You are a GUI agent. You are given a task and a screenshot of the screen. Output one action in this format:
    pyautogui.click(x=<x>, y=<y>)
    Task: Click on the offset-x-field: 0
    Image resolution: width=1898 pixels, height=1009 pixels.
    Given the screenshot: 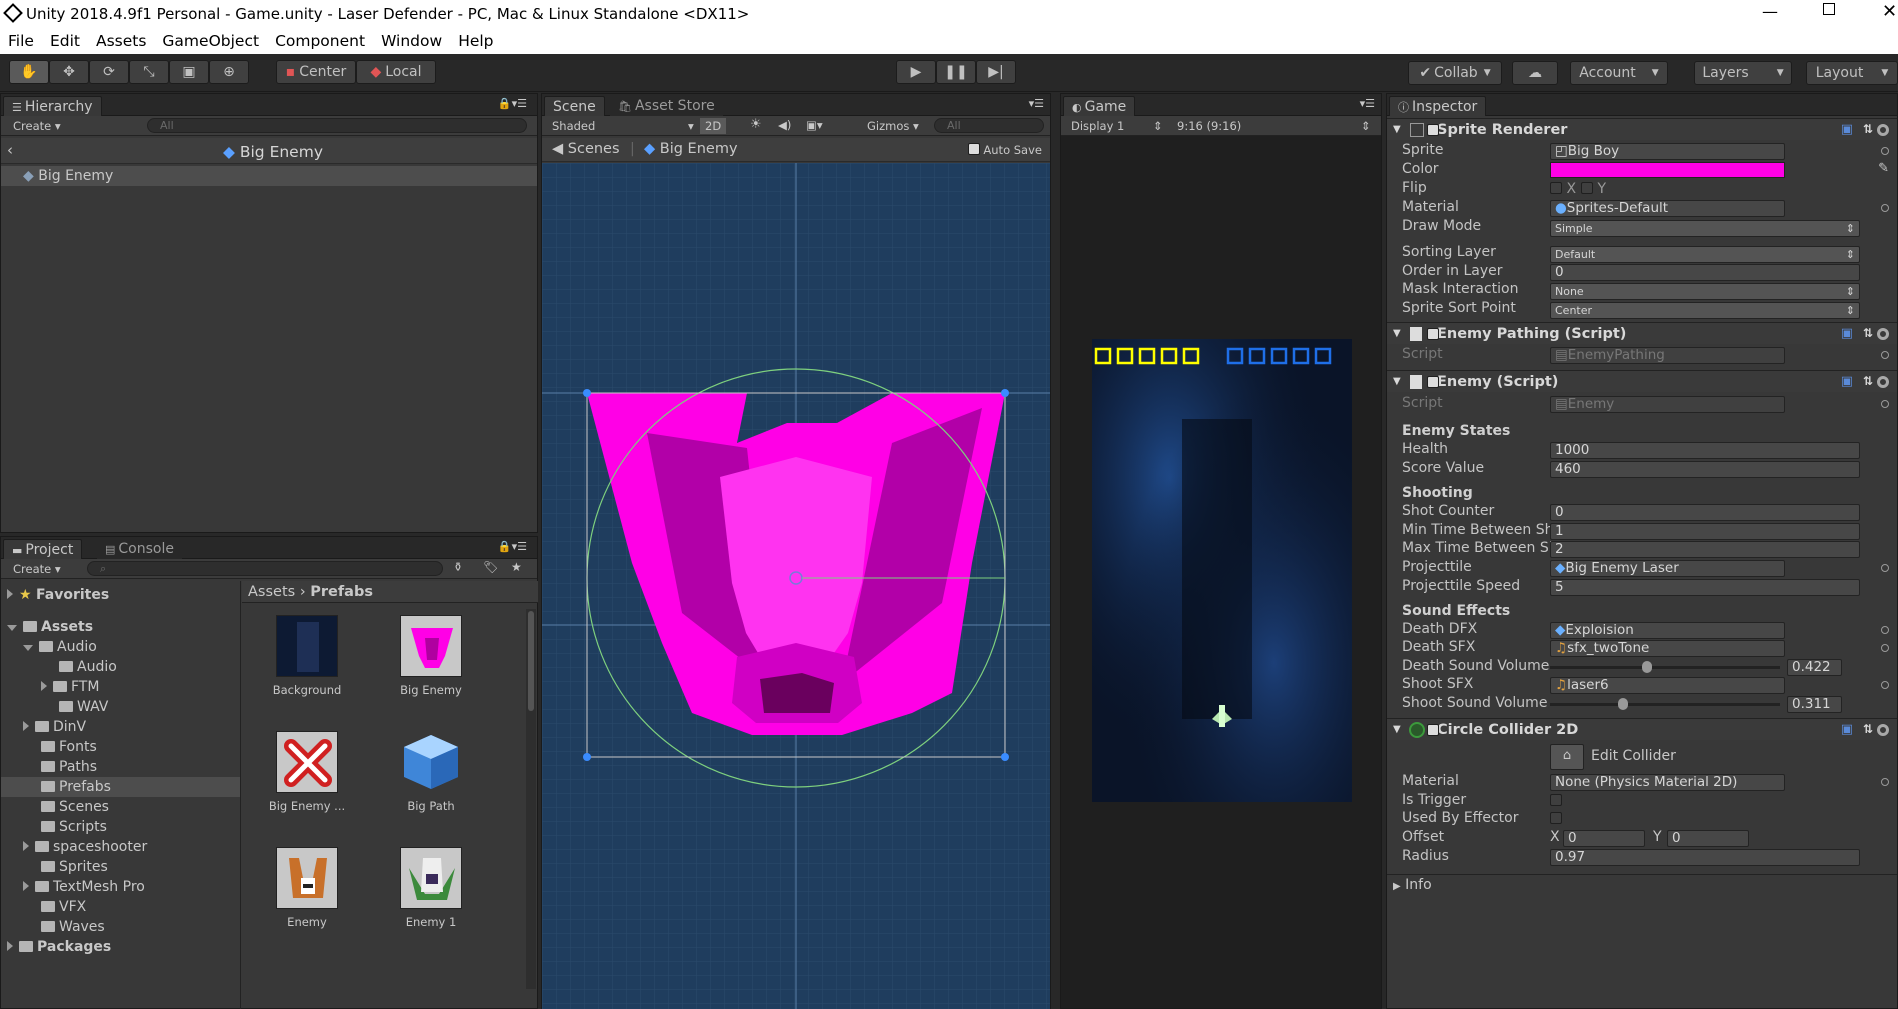 What is the action you would take?
    pyautogui.click(x=1604, y=838)
    